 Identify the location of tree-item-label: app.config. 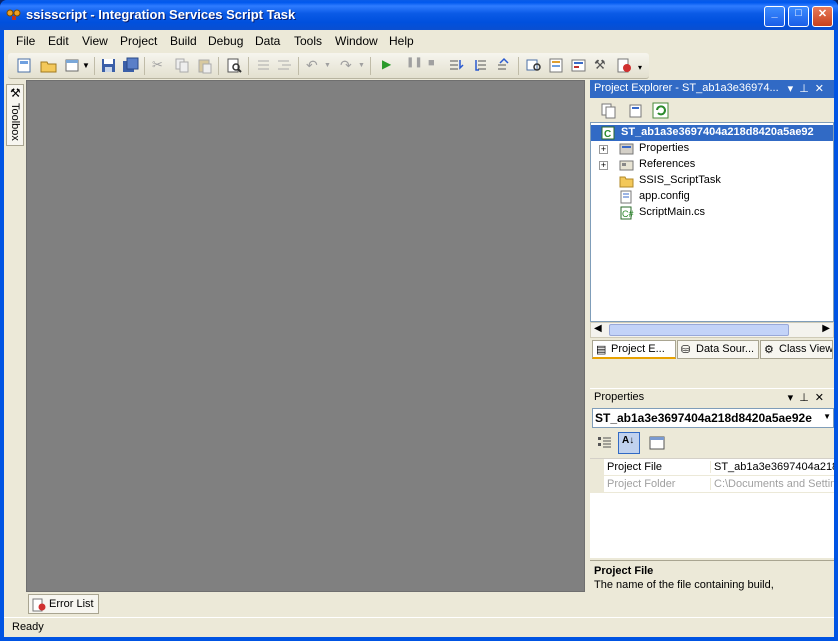
(664, 196).